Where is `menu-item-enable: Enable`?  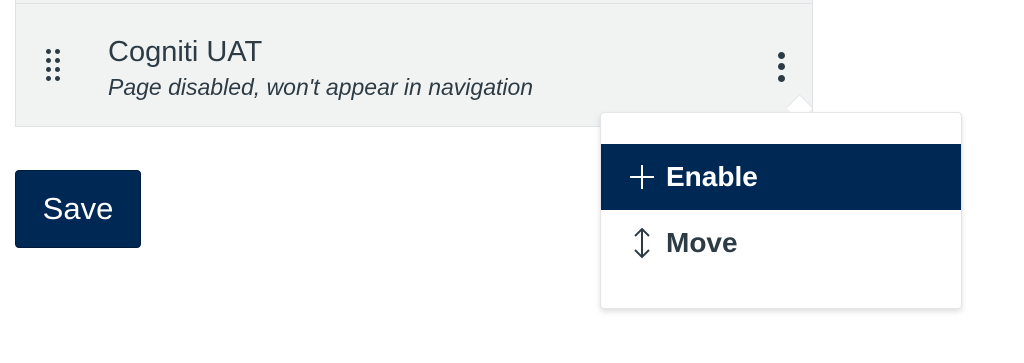
menu-item-enable: Enable is located at coordinates (781, 177).